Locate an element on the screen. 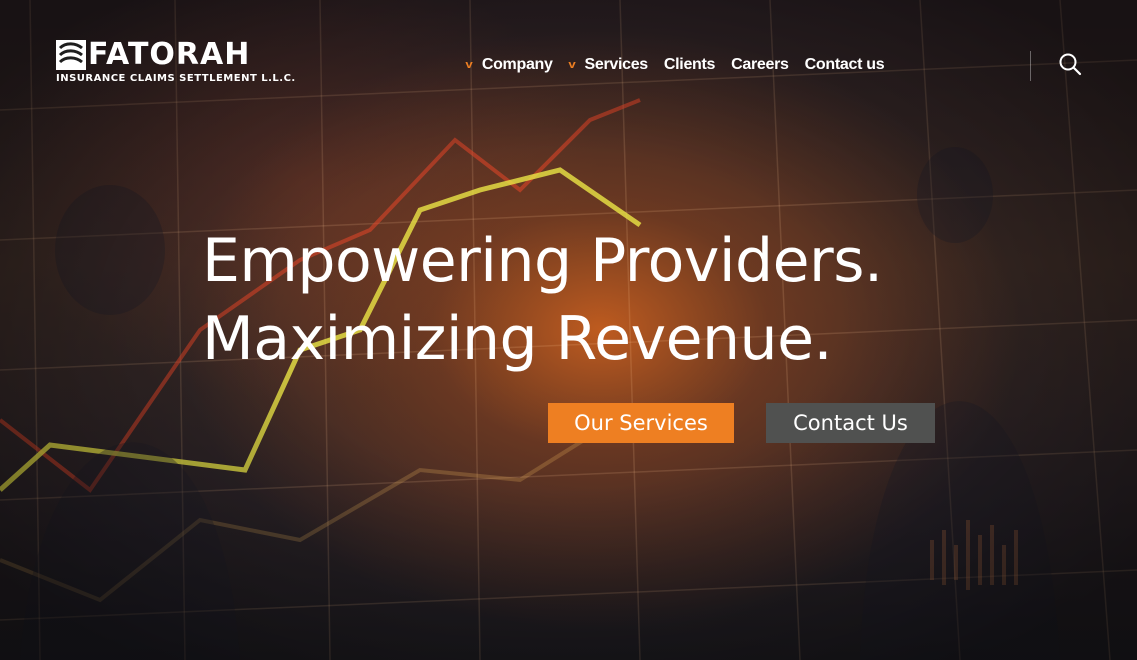 This screenshot has width=1137, height=660. brand-tagline: INSURANCE CLAIMS SETTLEMENT L.L.C. is located at coordinates (176, 78).